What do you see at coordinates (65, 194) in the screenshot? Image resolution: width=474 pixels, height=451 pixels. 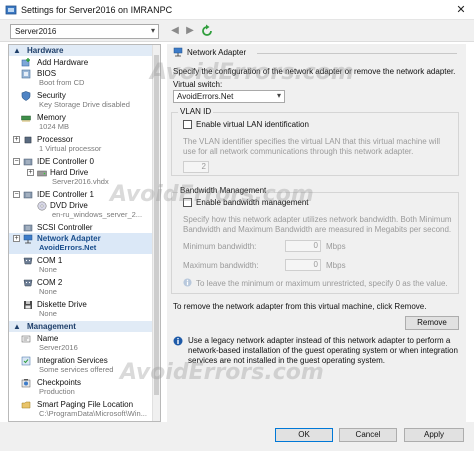 I see `tree-item-label: IDE Controller 1` at bounding box center [65, 194].